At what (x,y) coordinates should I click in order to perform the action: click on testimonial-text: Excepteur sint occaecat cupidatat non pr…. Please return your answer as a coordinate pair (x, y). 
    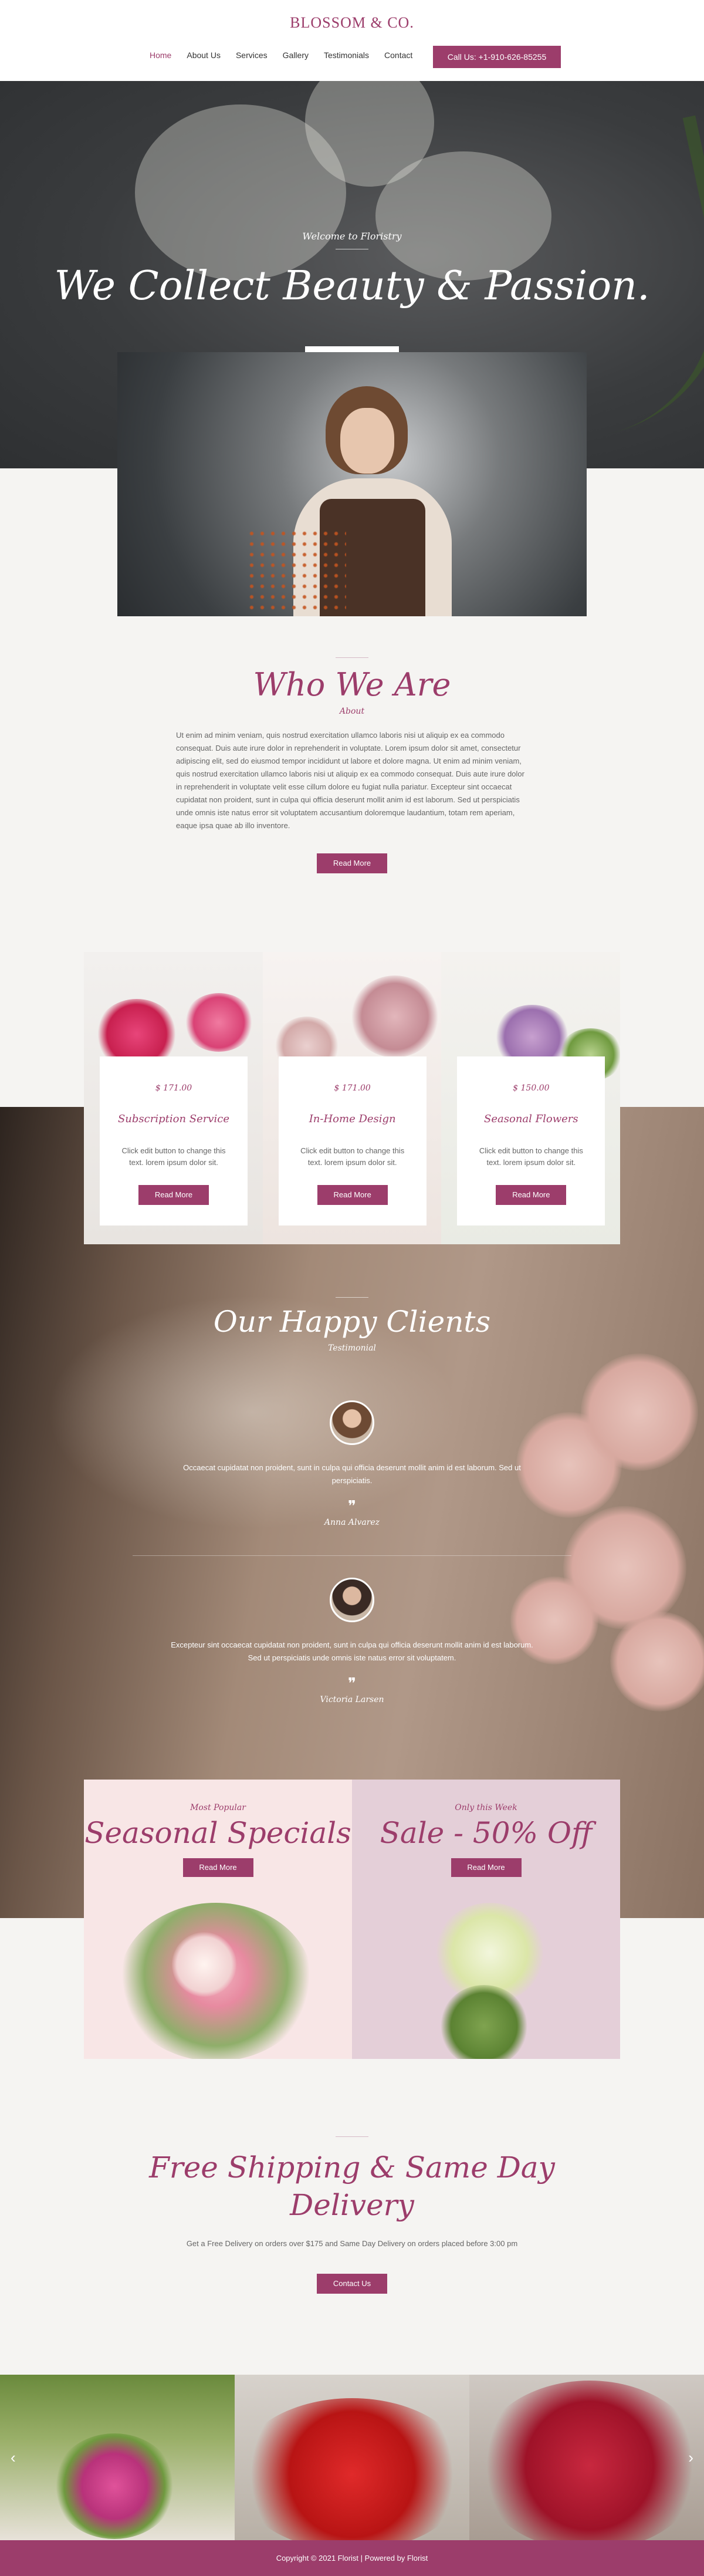
    Looking at the image, I should click on (352, 1651).